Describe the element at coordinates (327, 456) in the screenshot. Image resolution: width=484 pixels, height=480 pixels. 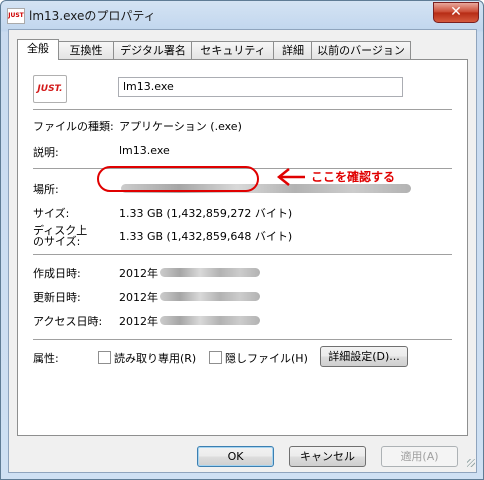
I see `cancel-button: キャンセル` at that location.